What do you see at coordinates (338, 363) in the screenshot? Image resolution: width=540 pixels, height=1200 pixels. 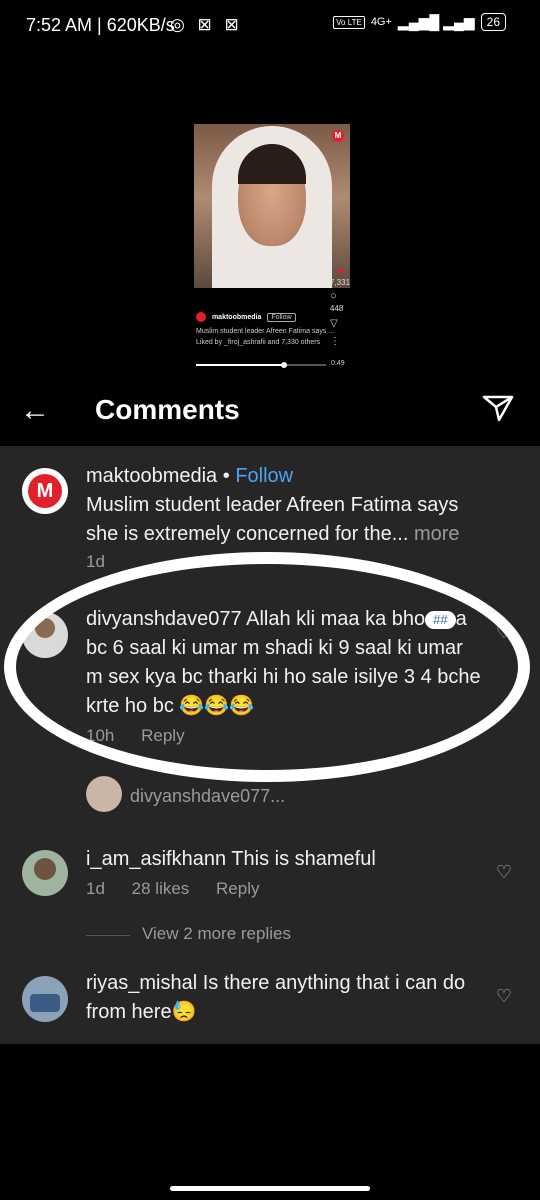 I see `video-elapsed: 0:49` at bounding box center [338, 363].